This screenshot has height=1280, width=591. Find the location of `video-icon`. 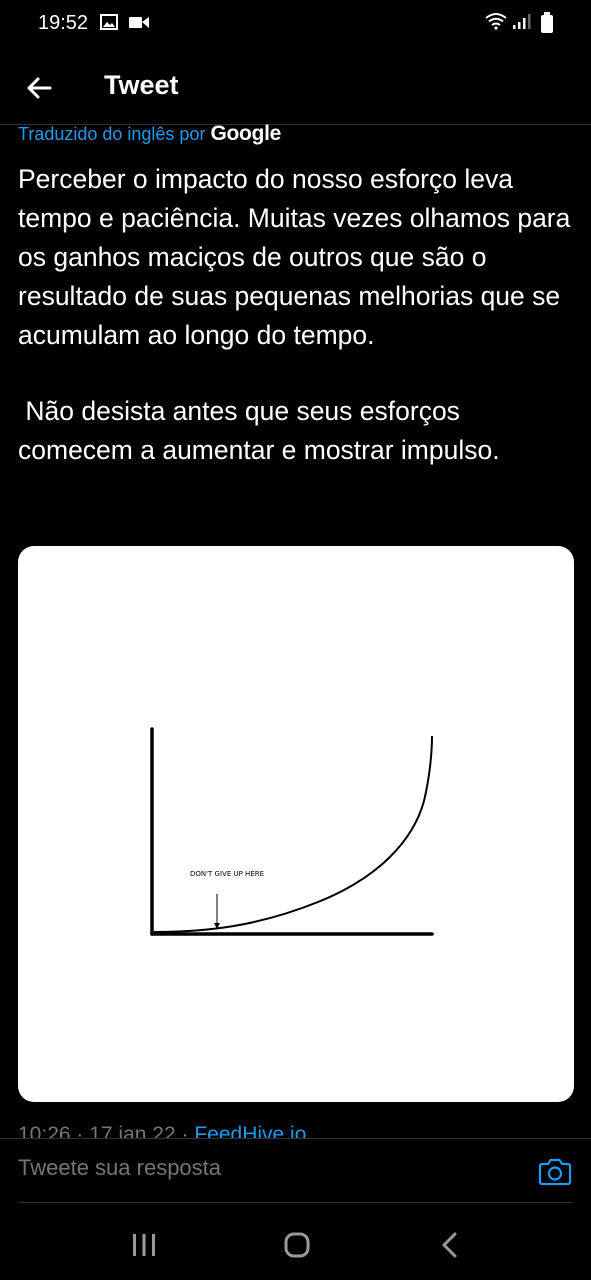

video-icon is located at coordinates (139, 22).